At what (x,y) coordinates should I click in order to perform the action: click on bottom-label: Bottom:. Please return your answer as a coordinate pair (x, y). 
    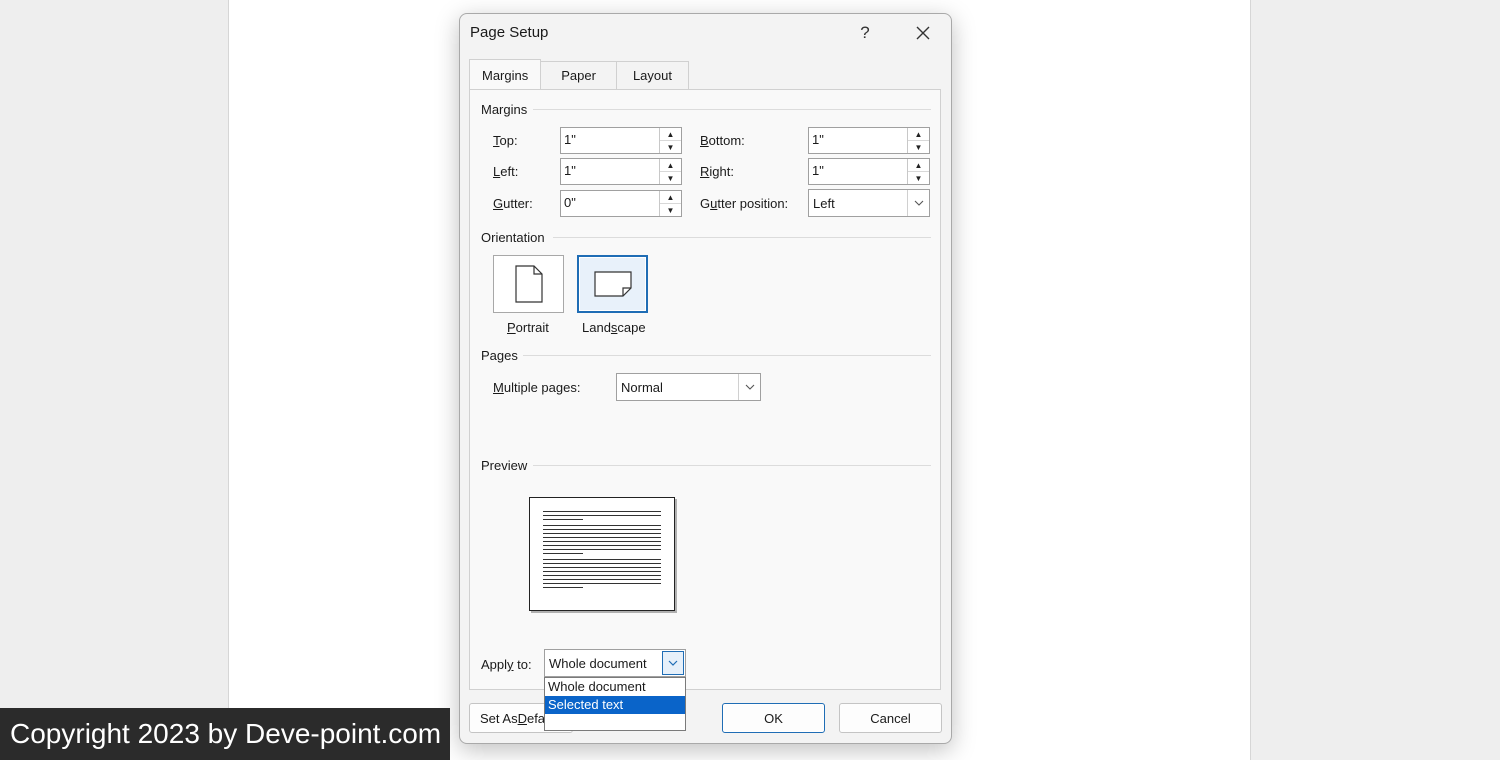
    Looking at the image, I should click on (722, 140).